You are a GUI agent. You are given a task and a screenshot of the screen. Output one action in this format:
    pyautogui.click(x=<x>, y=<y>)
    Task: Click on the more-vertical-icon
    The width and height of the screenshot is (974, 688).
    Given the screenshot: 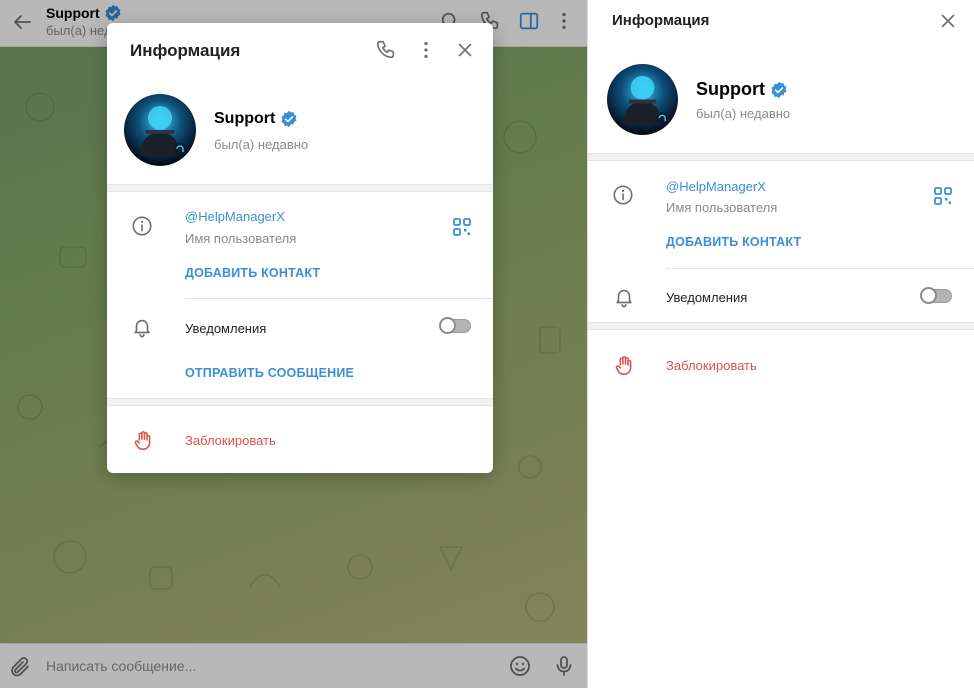 What is the action you would take?
    pyautogui.click(x=426, y=50)
    